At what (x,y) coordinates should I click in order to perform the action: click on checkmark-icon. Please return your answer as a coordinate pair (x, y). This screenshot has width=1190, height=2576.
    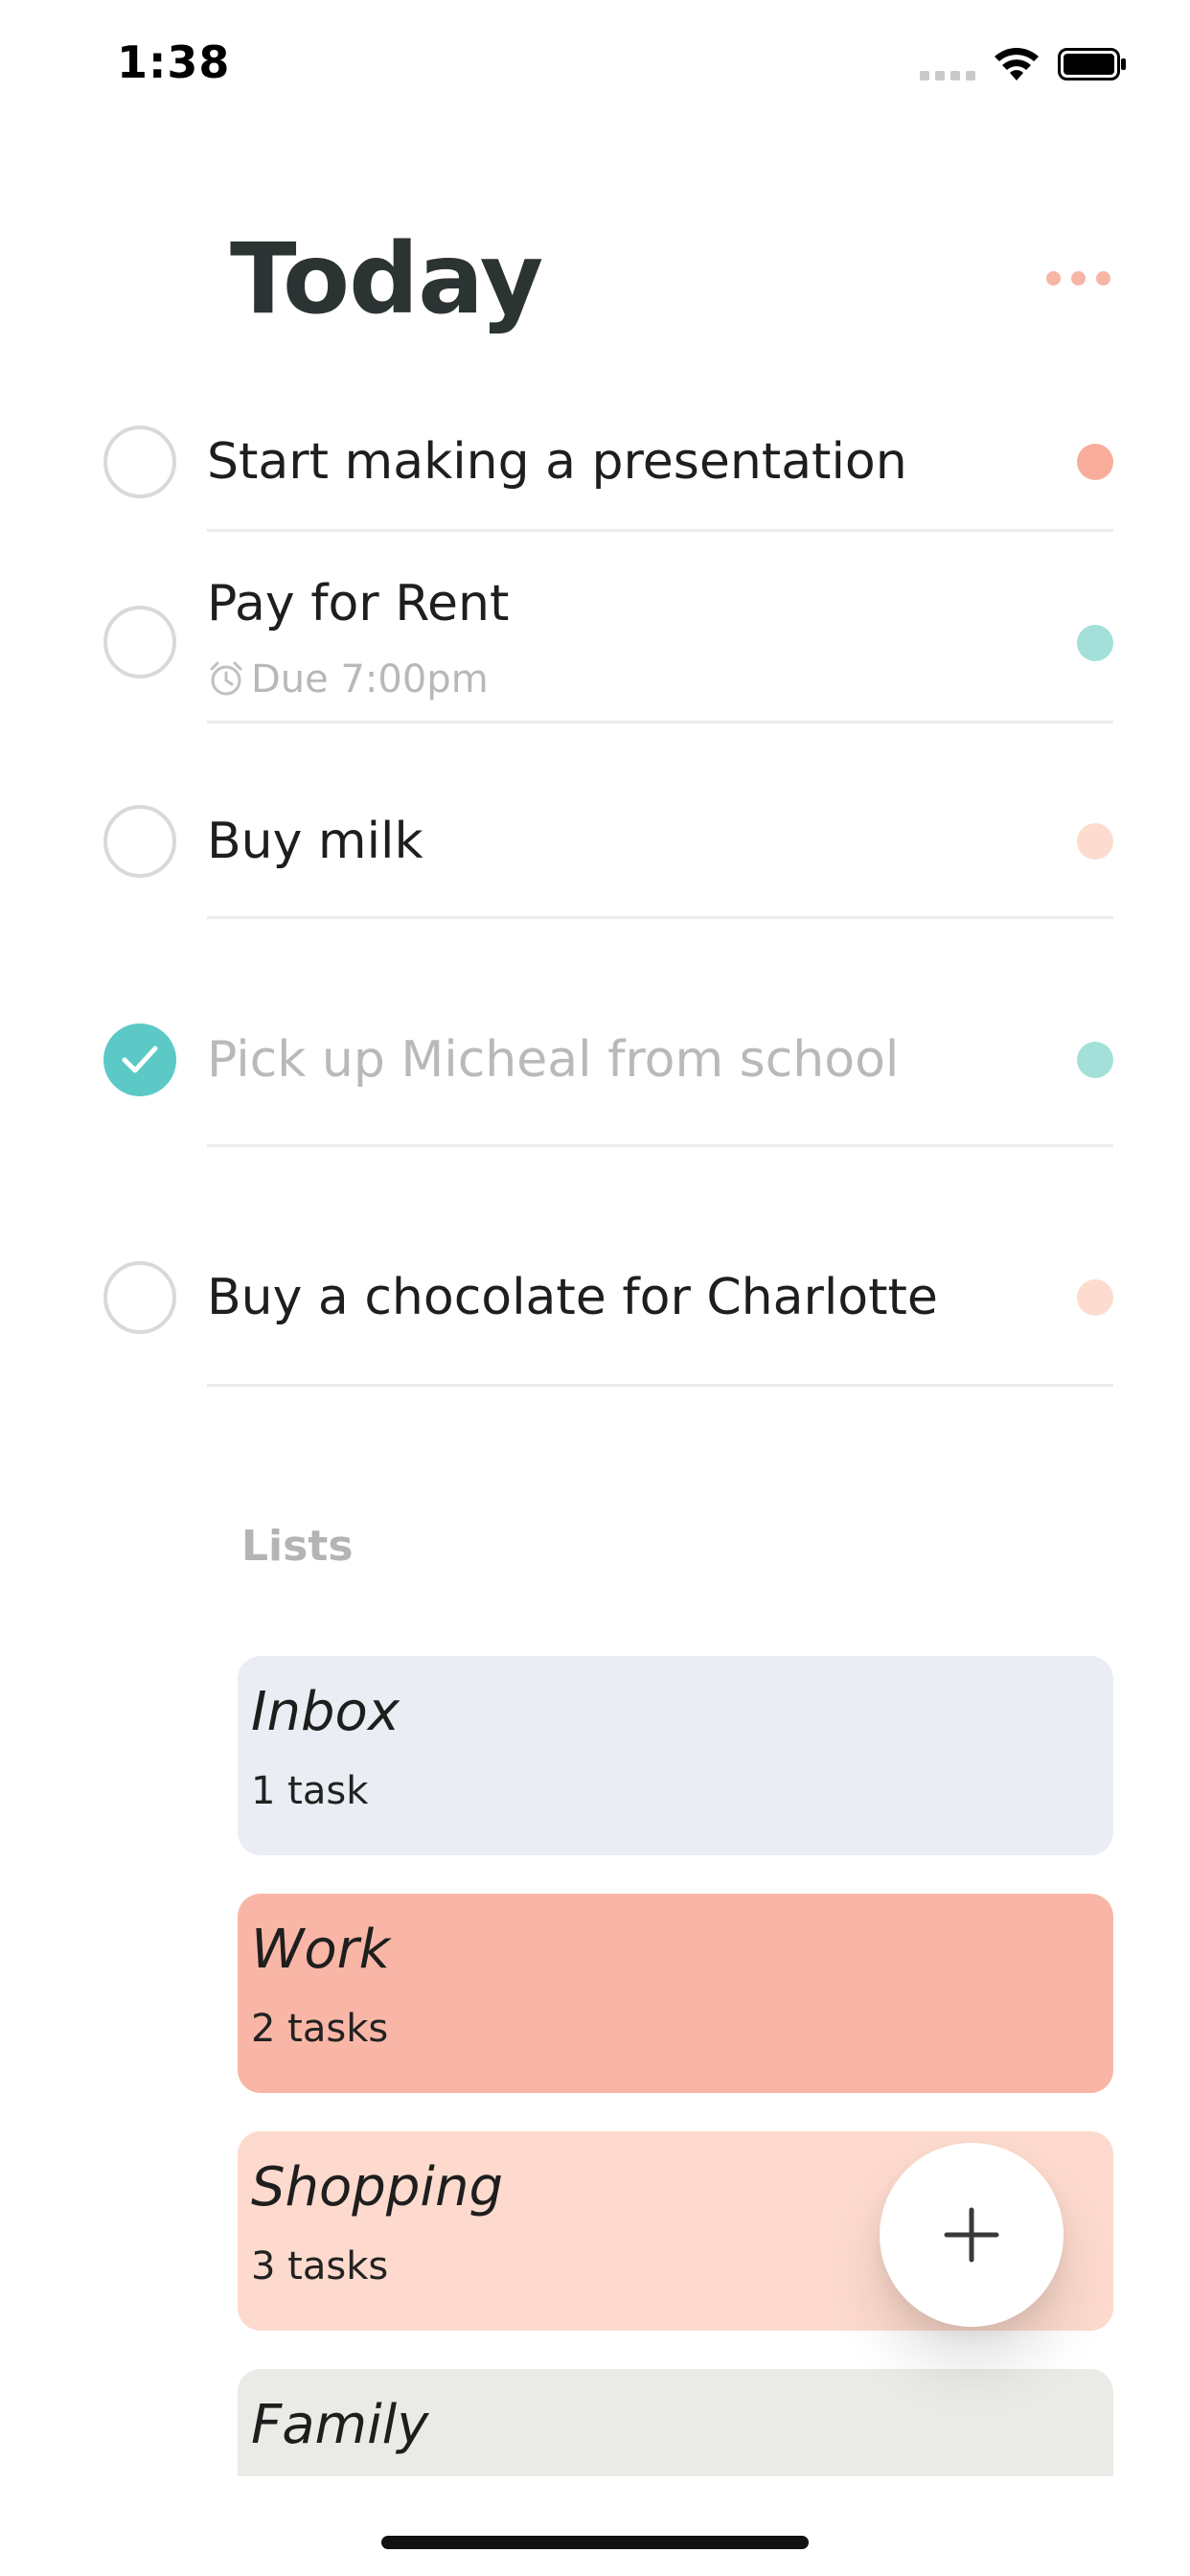
    Looking at the image, I should click on (140, 1059).